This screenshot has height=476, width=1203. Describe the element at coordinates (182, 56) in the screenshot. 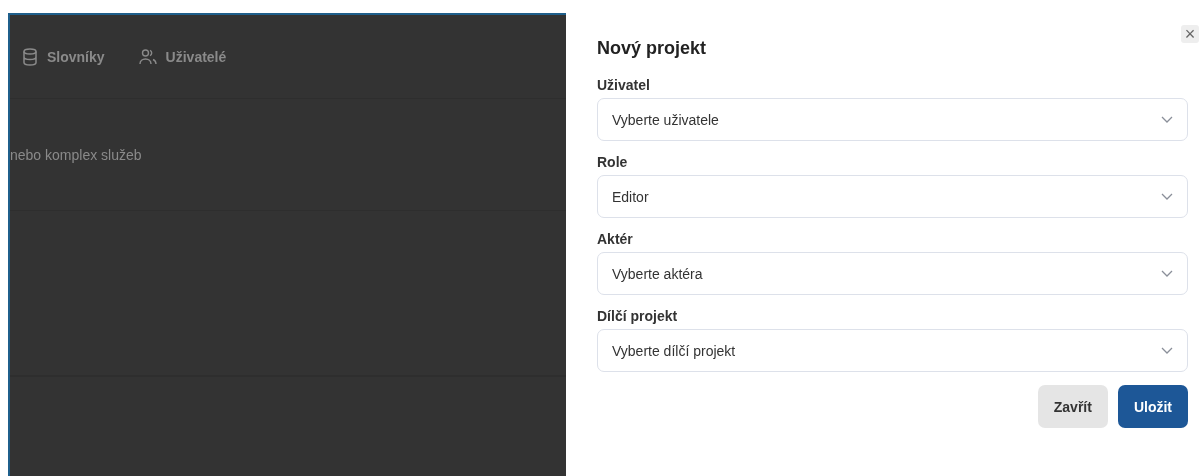

I see `nav-link: Uživatelé` at that location.